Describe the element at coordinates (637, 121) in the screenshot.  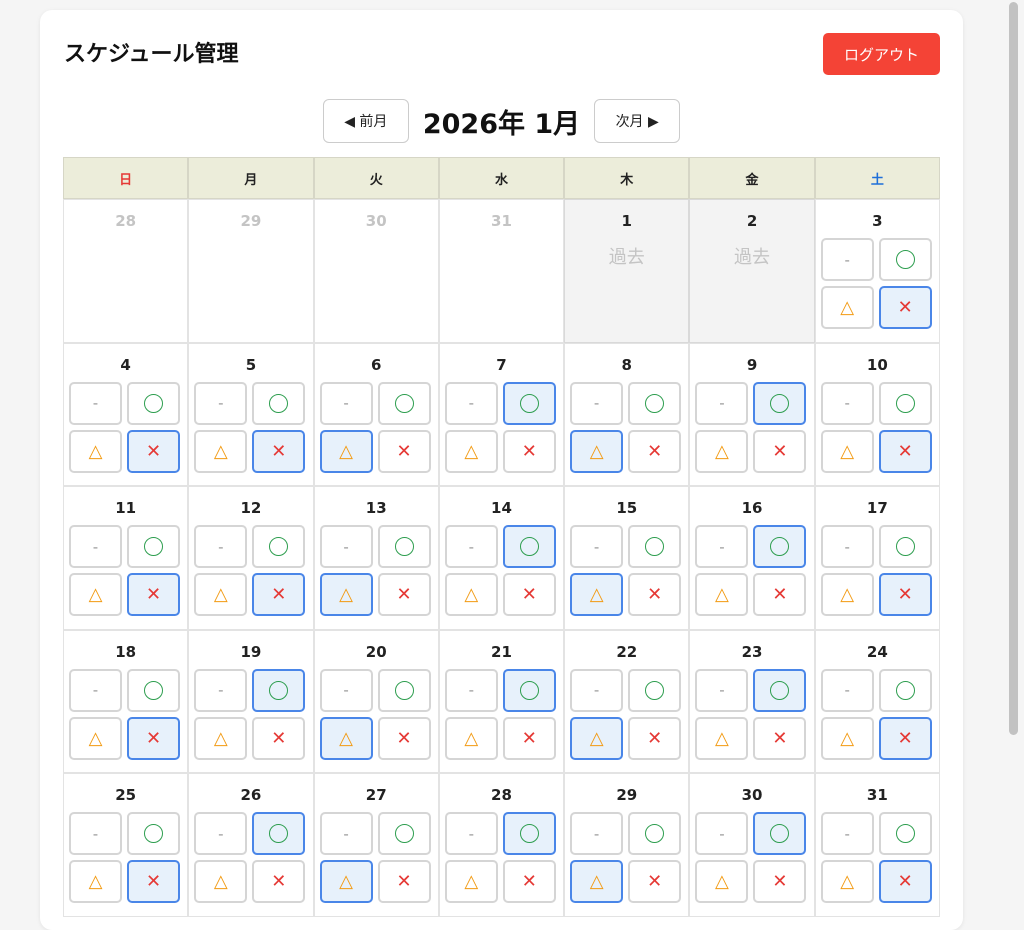
I see `next-month-button: 次月 ▶` at that location.